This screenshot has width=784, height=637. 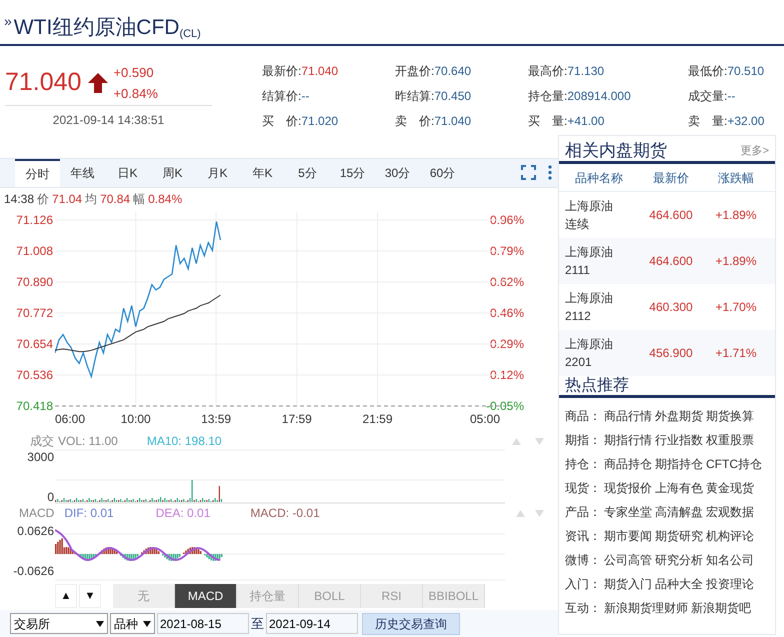 I want to click on topic-link: 高清解盘, so click(x=679, y=512).